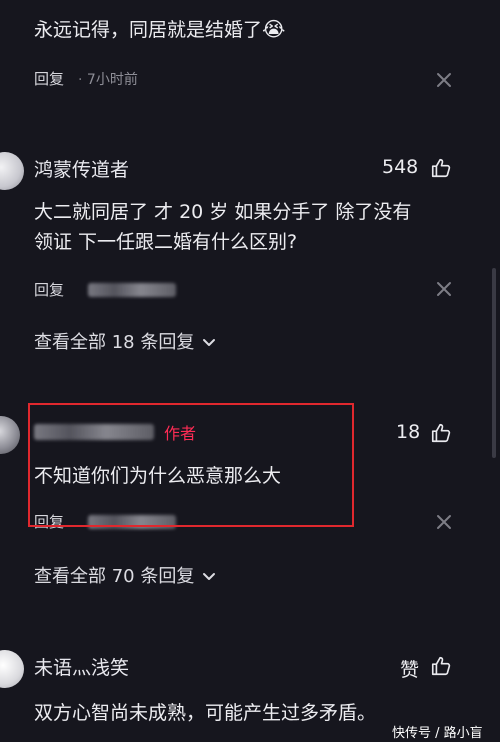 The width and height of the screenshot is (500, 742). I want to click on view-all-replies-button: 查看全部 18 条回复, so click(125, 341).